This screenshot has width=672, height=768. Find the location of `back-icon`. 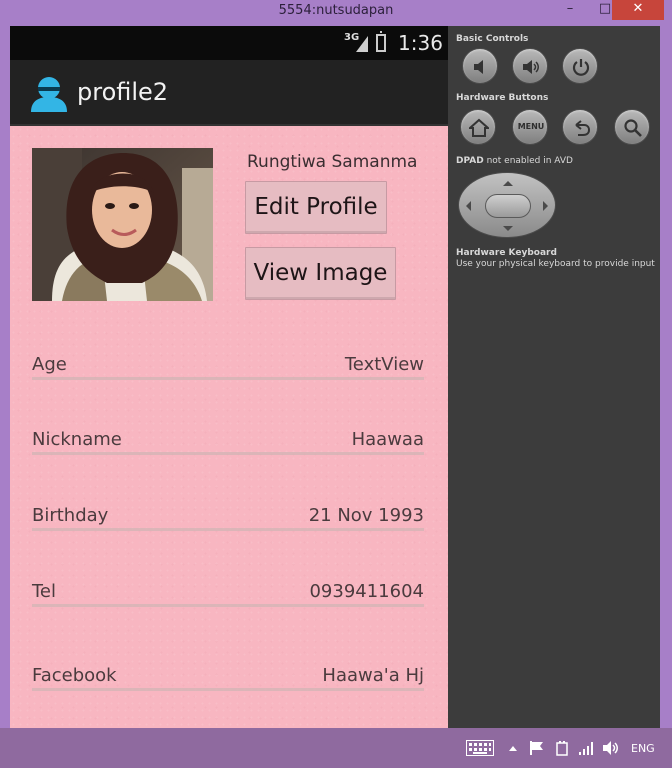

back-icon is located at coordinates (583, 128).